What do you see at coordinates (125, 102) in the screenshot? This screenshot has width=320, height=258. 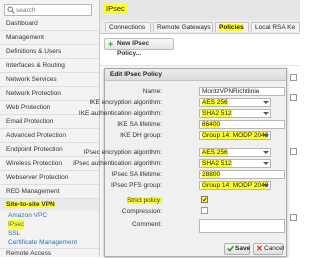 I see `ike-encryption-label: IKE encryption algorithm:` at bounding box center [125, 102].